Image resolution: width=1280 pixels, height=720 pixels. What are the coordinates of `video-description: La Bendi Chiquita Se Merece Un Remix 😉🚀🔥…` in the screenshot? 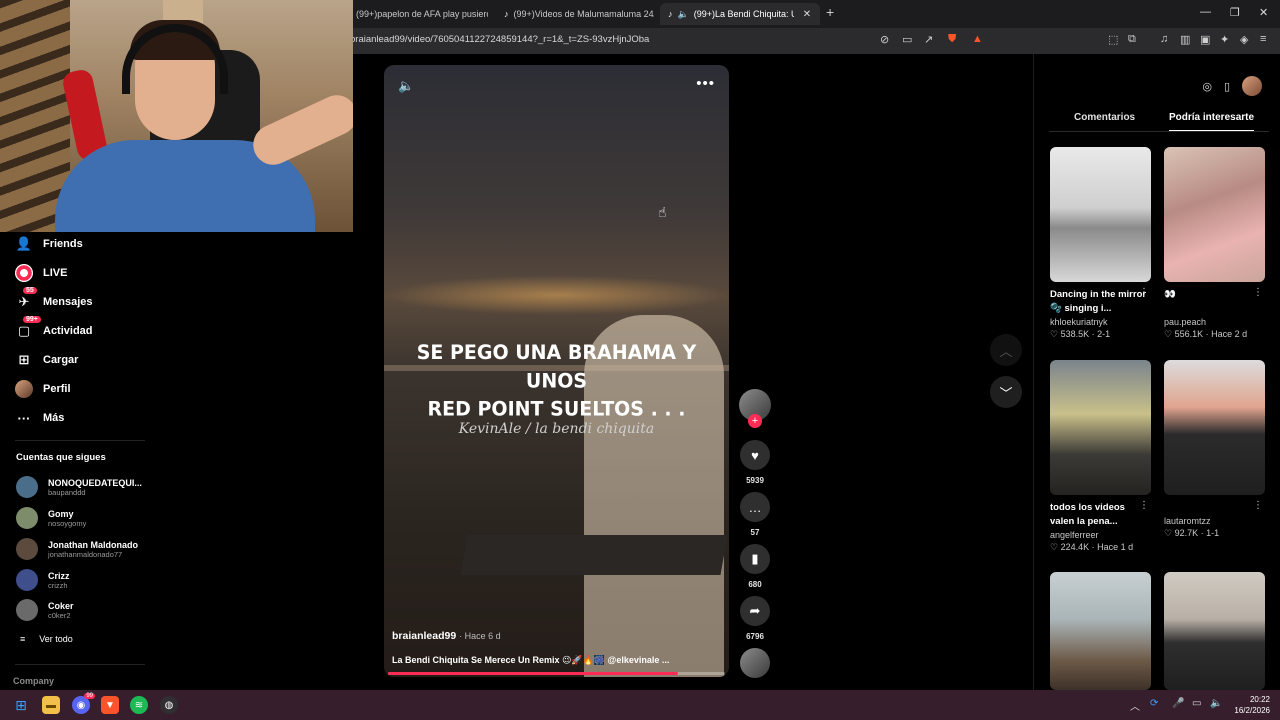 It's located at (552, 660).